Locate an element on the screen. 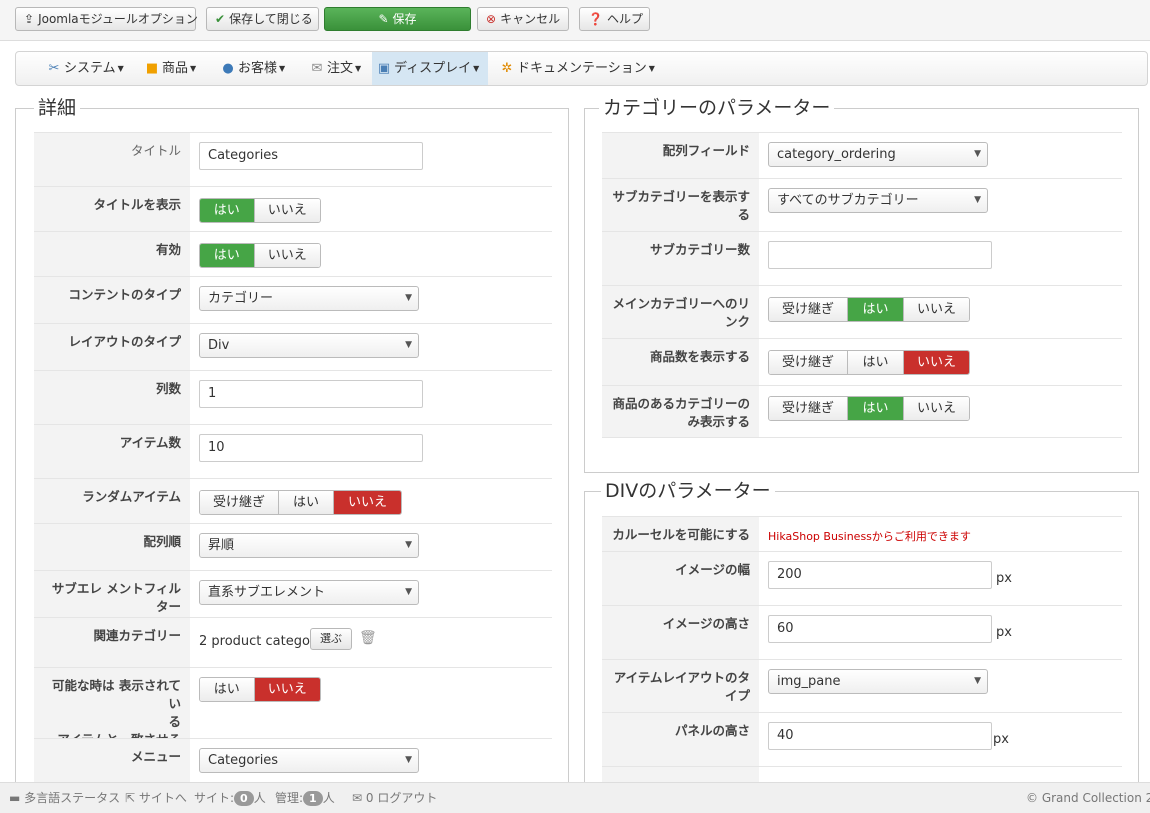 The width and height of the screenshot is (1150, 813). menu-display: ▣ ディスプレイ ▼ is located at coordinates (430, 68).